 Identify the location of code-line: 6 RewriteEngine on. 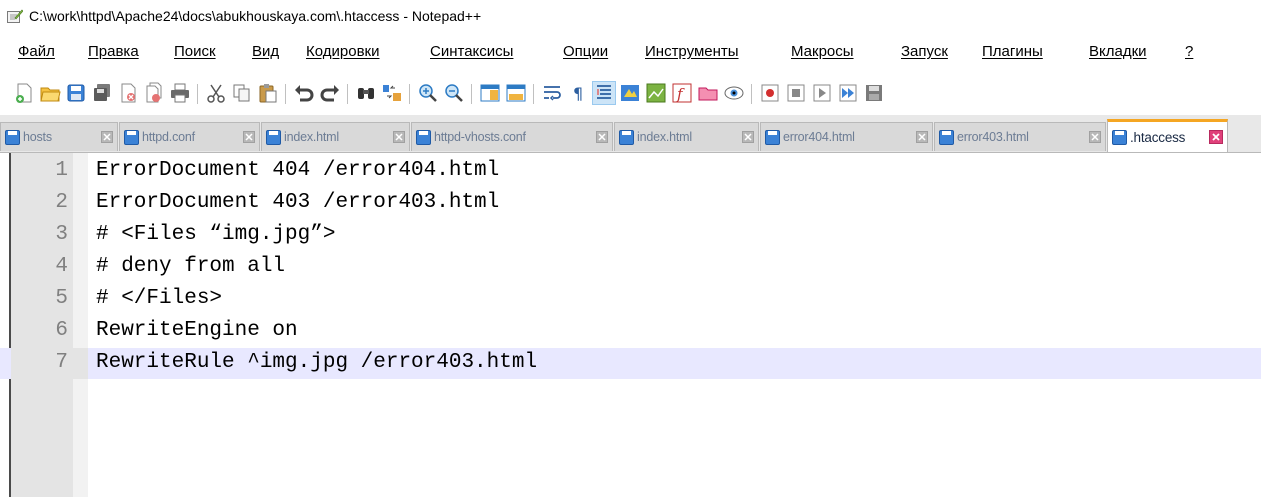
(630, 331).